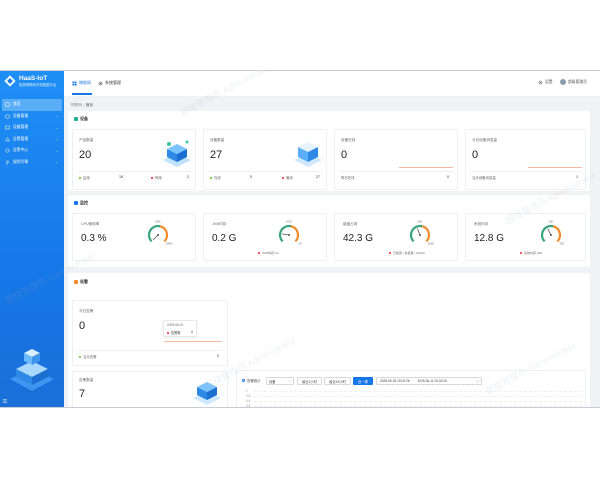 Image resolution: width=600 pixels, height=478 pixels. Describe the element at coordinates (531, 253) in the screenshot. I see `card-sub-info: 系统内存 32G` at that location.